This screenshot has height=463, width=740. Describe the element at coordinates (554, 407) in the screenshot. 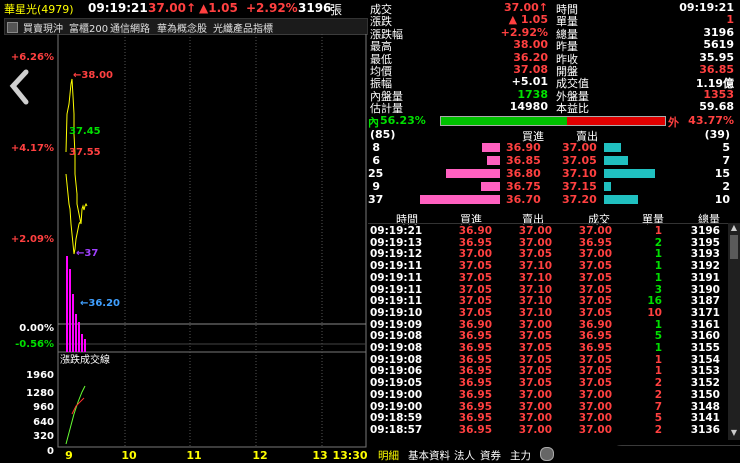

I see `tick-row: 09:19:00 36.95 37.00 37.00 7 3148` at that location.